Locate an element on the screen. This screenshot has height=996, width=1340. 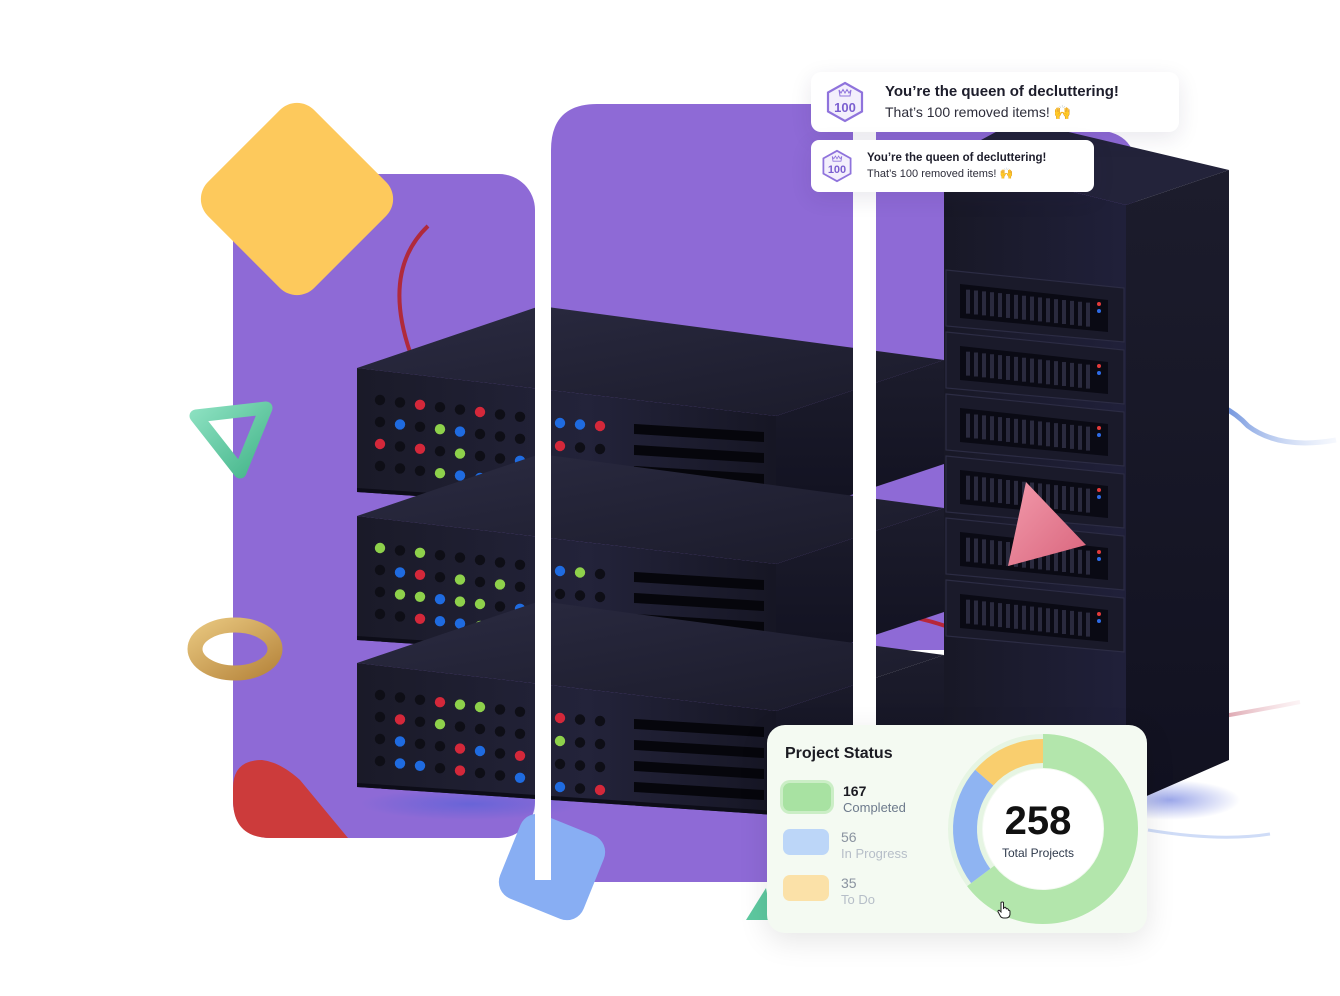
legend-item-to-do: 35 To Do is located at coordinates (829, 891).